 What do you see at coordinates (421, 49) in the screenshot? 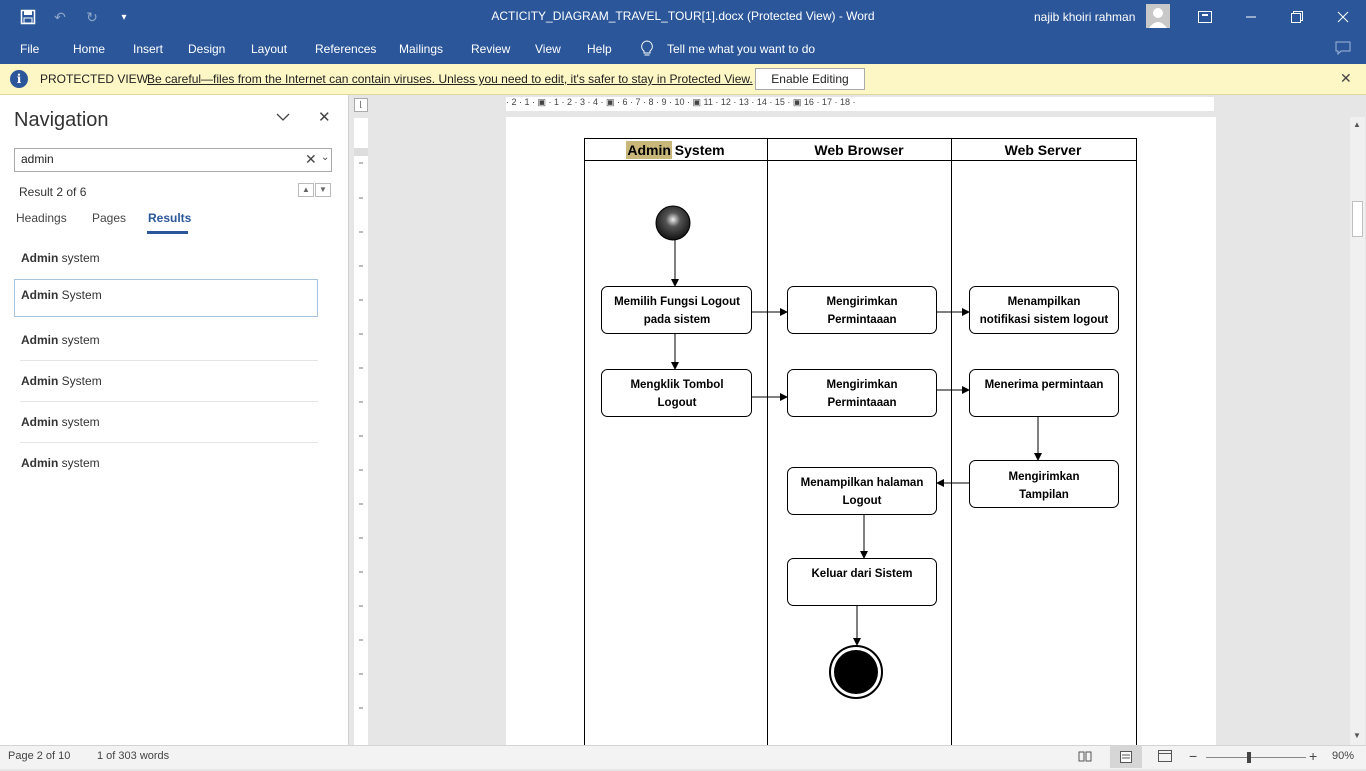
I see `tab-mailings: Mailings` at bounding box center [421, 49].